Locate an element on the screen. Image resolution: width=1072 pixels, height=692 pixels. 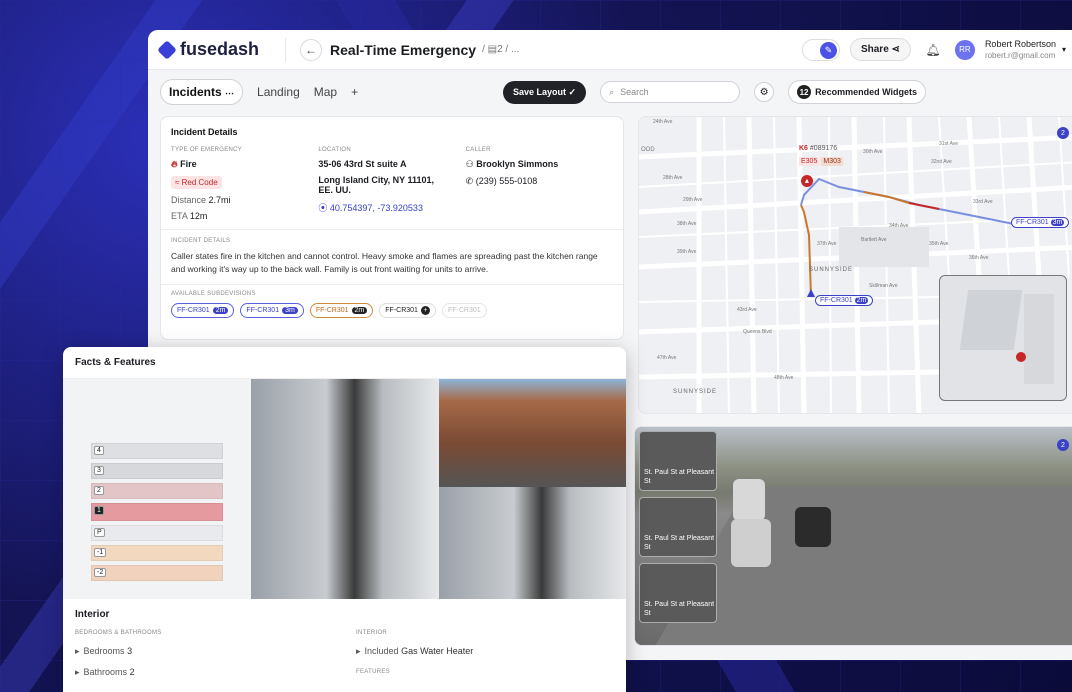
recommended-widgets-button: 12 Recommended Widgets is located at coordinates (857, 92).